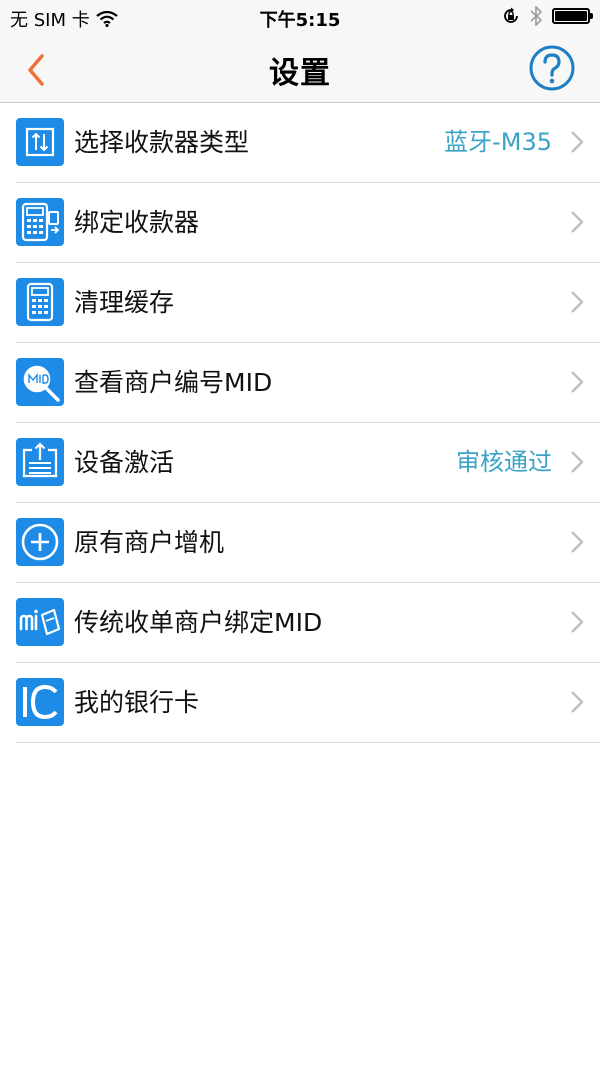 The height and width of the screenshot is (1067, 600). I want to click on settings-item-bank-card: 我的银行卡, so click(308, 703).